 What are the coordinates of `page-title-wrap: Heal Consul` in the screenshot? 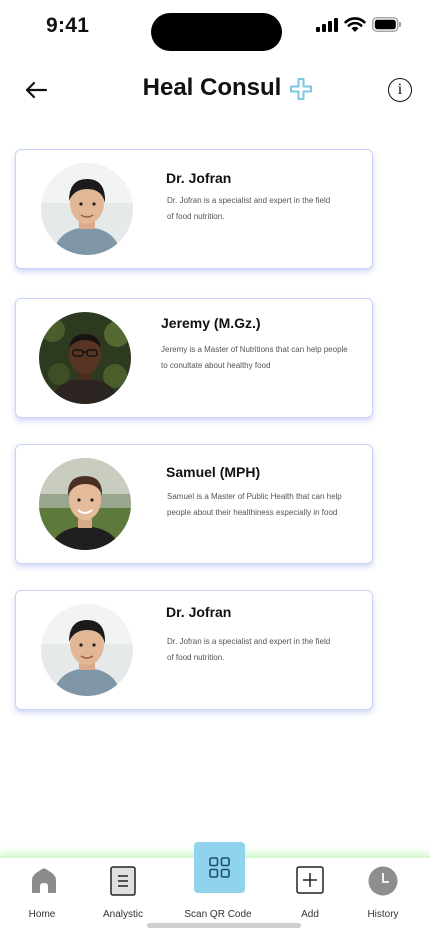 It's located at (215, 88).